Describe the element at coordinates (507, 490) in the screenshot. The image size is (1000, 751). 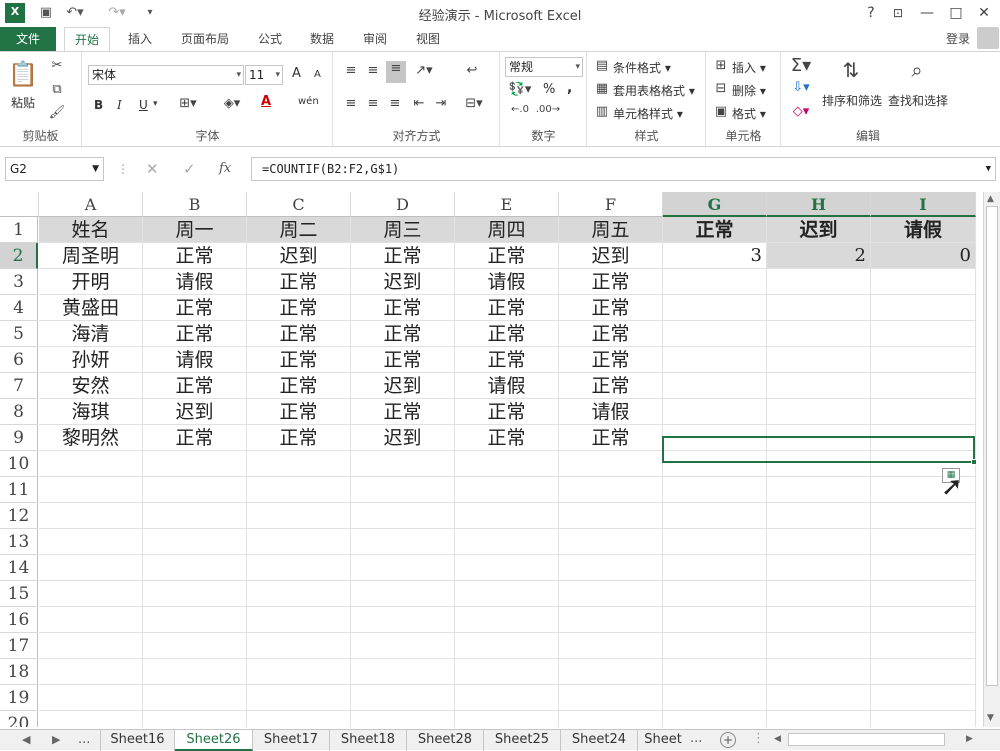
I see `cell-e11` at that location.